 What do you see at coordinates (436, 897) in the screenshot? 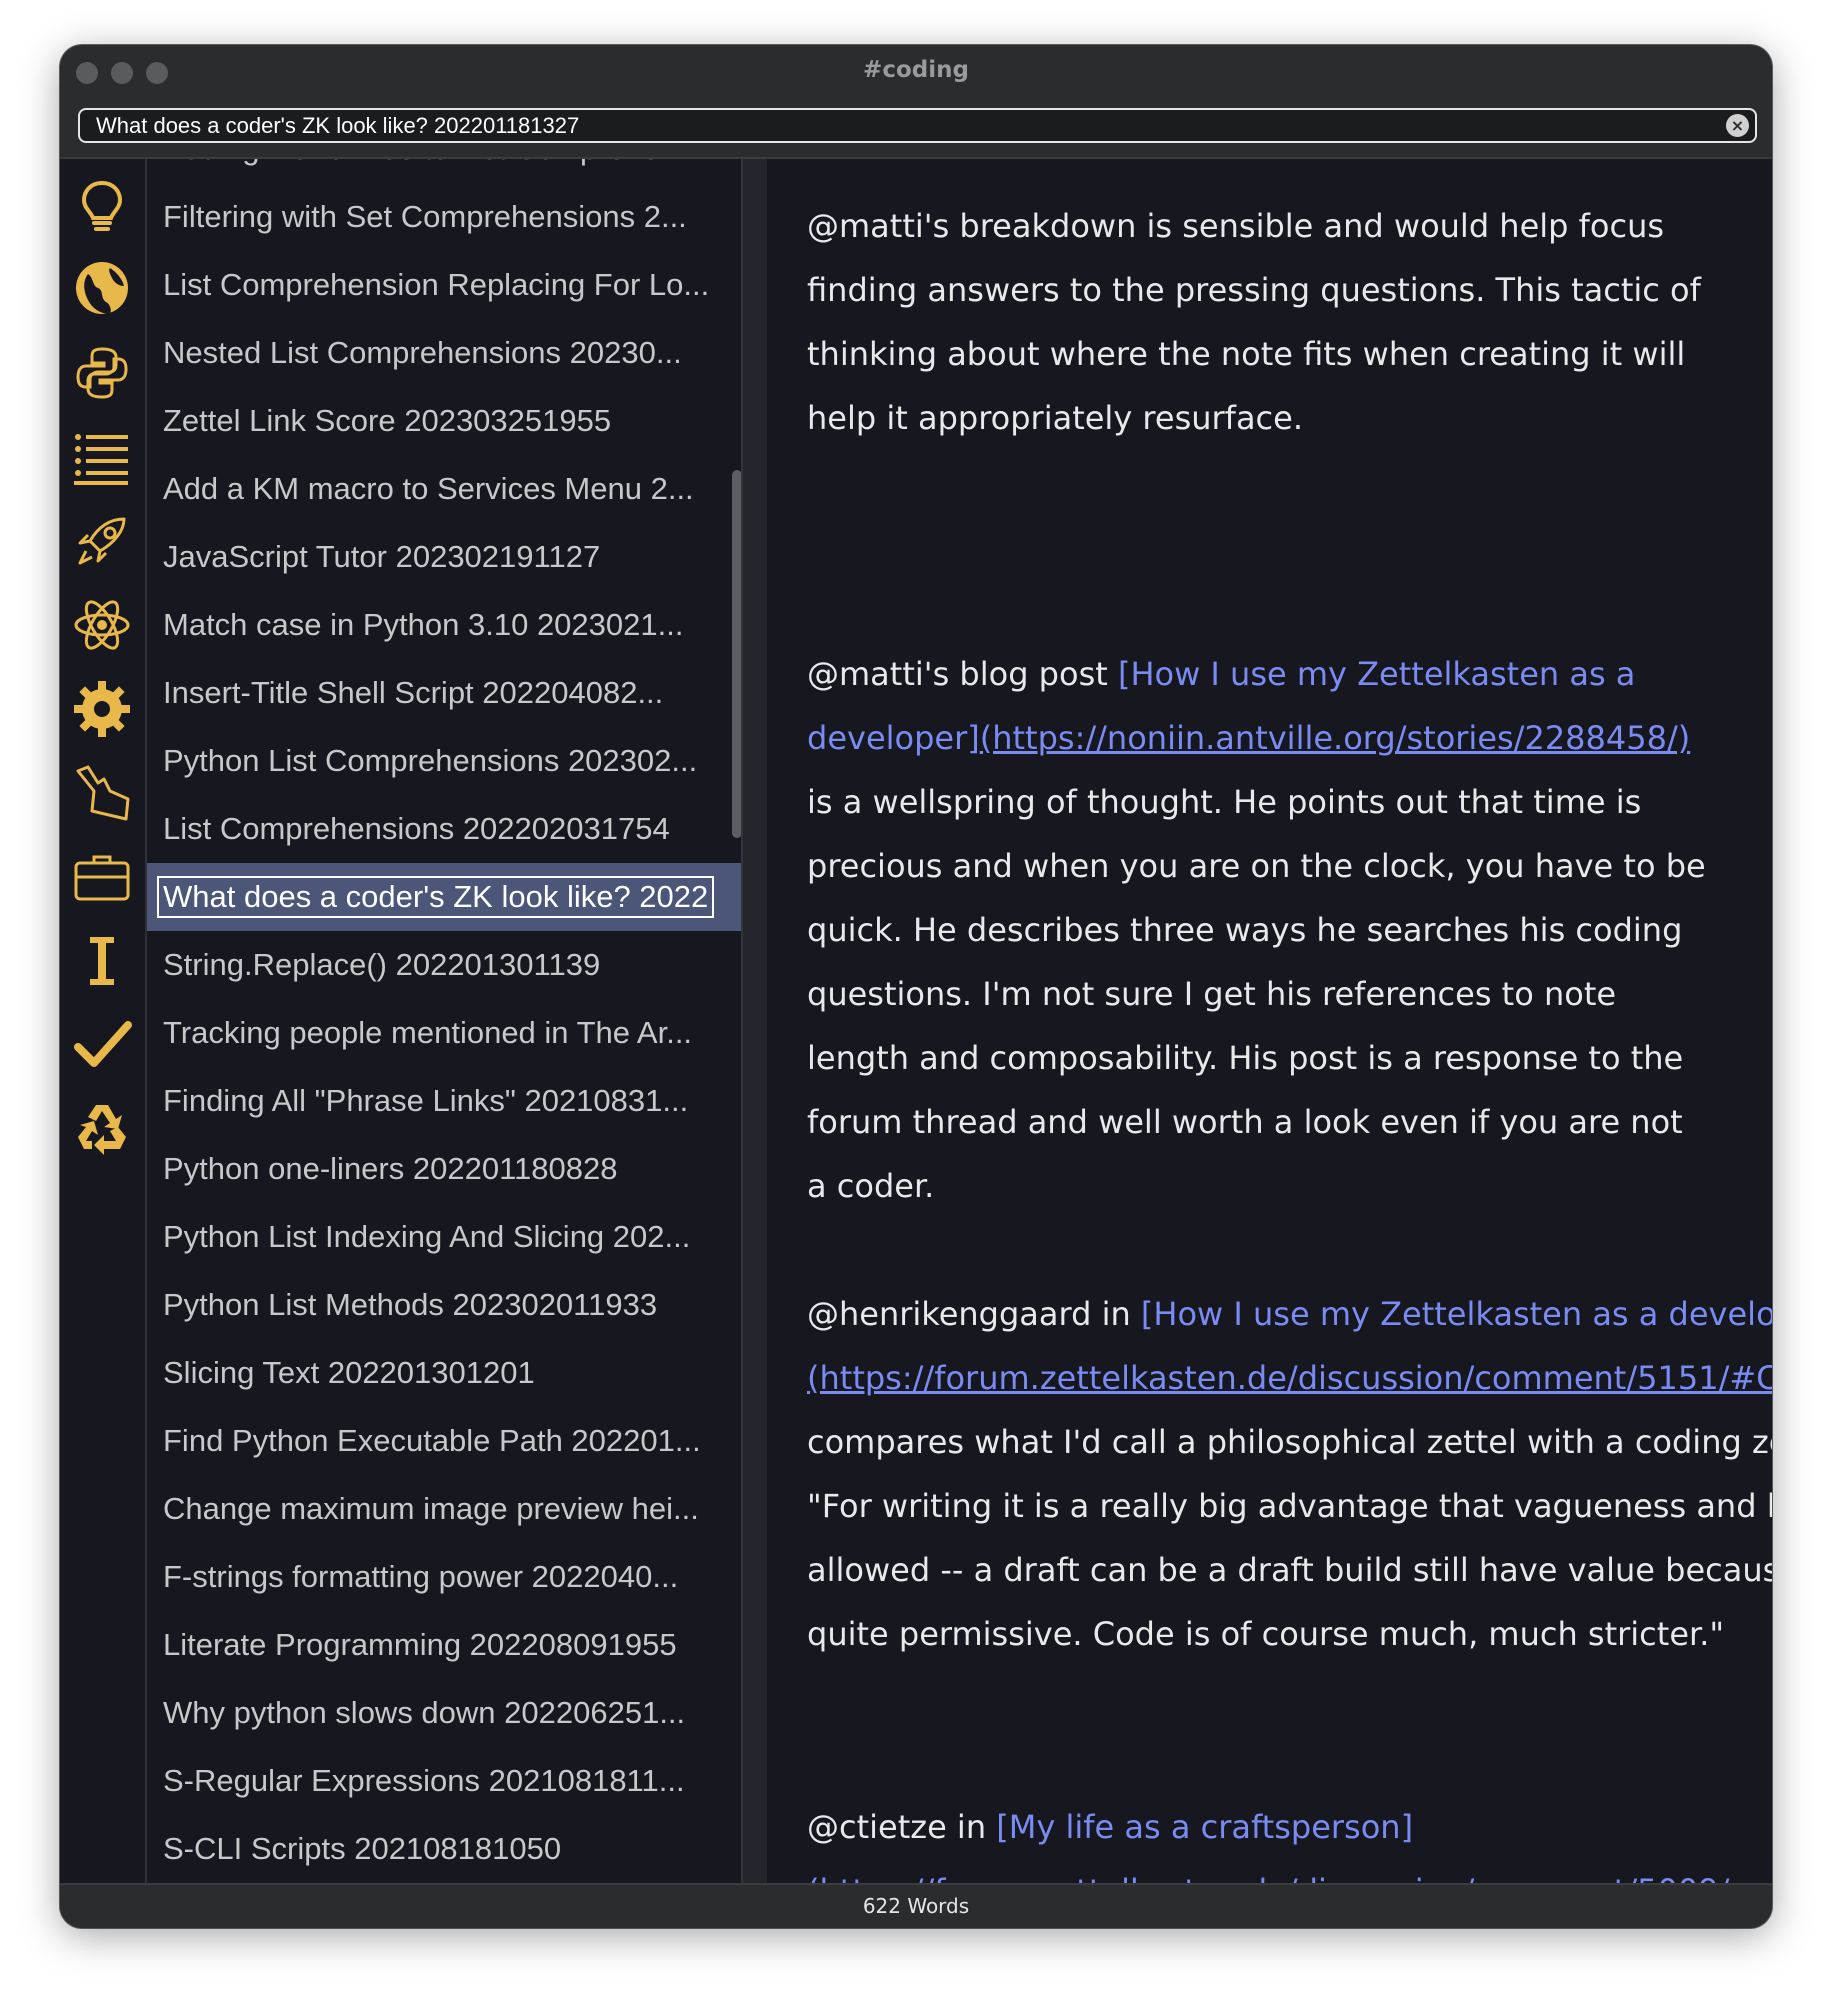
I see `selected-note-title: What does a coder's ZK look like? 2022` at bounding box center [436, 897].